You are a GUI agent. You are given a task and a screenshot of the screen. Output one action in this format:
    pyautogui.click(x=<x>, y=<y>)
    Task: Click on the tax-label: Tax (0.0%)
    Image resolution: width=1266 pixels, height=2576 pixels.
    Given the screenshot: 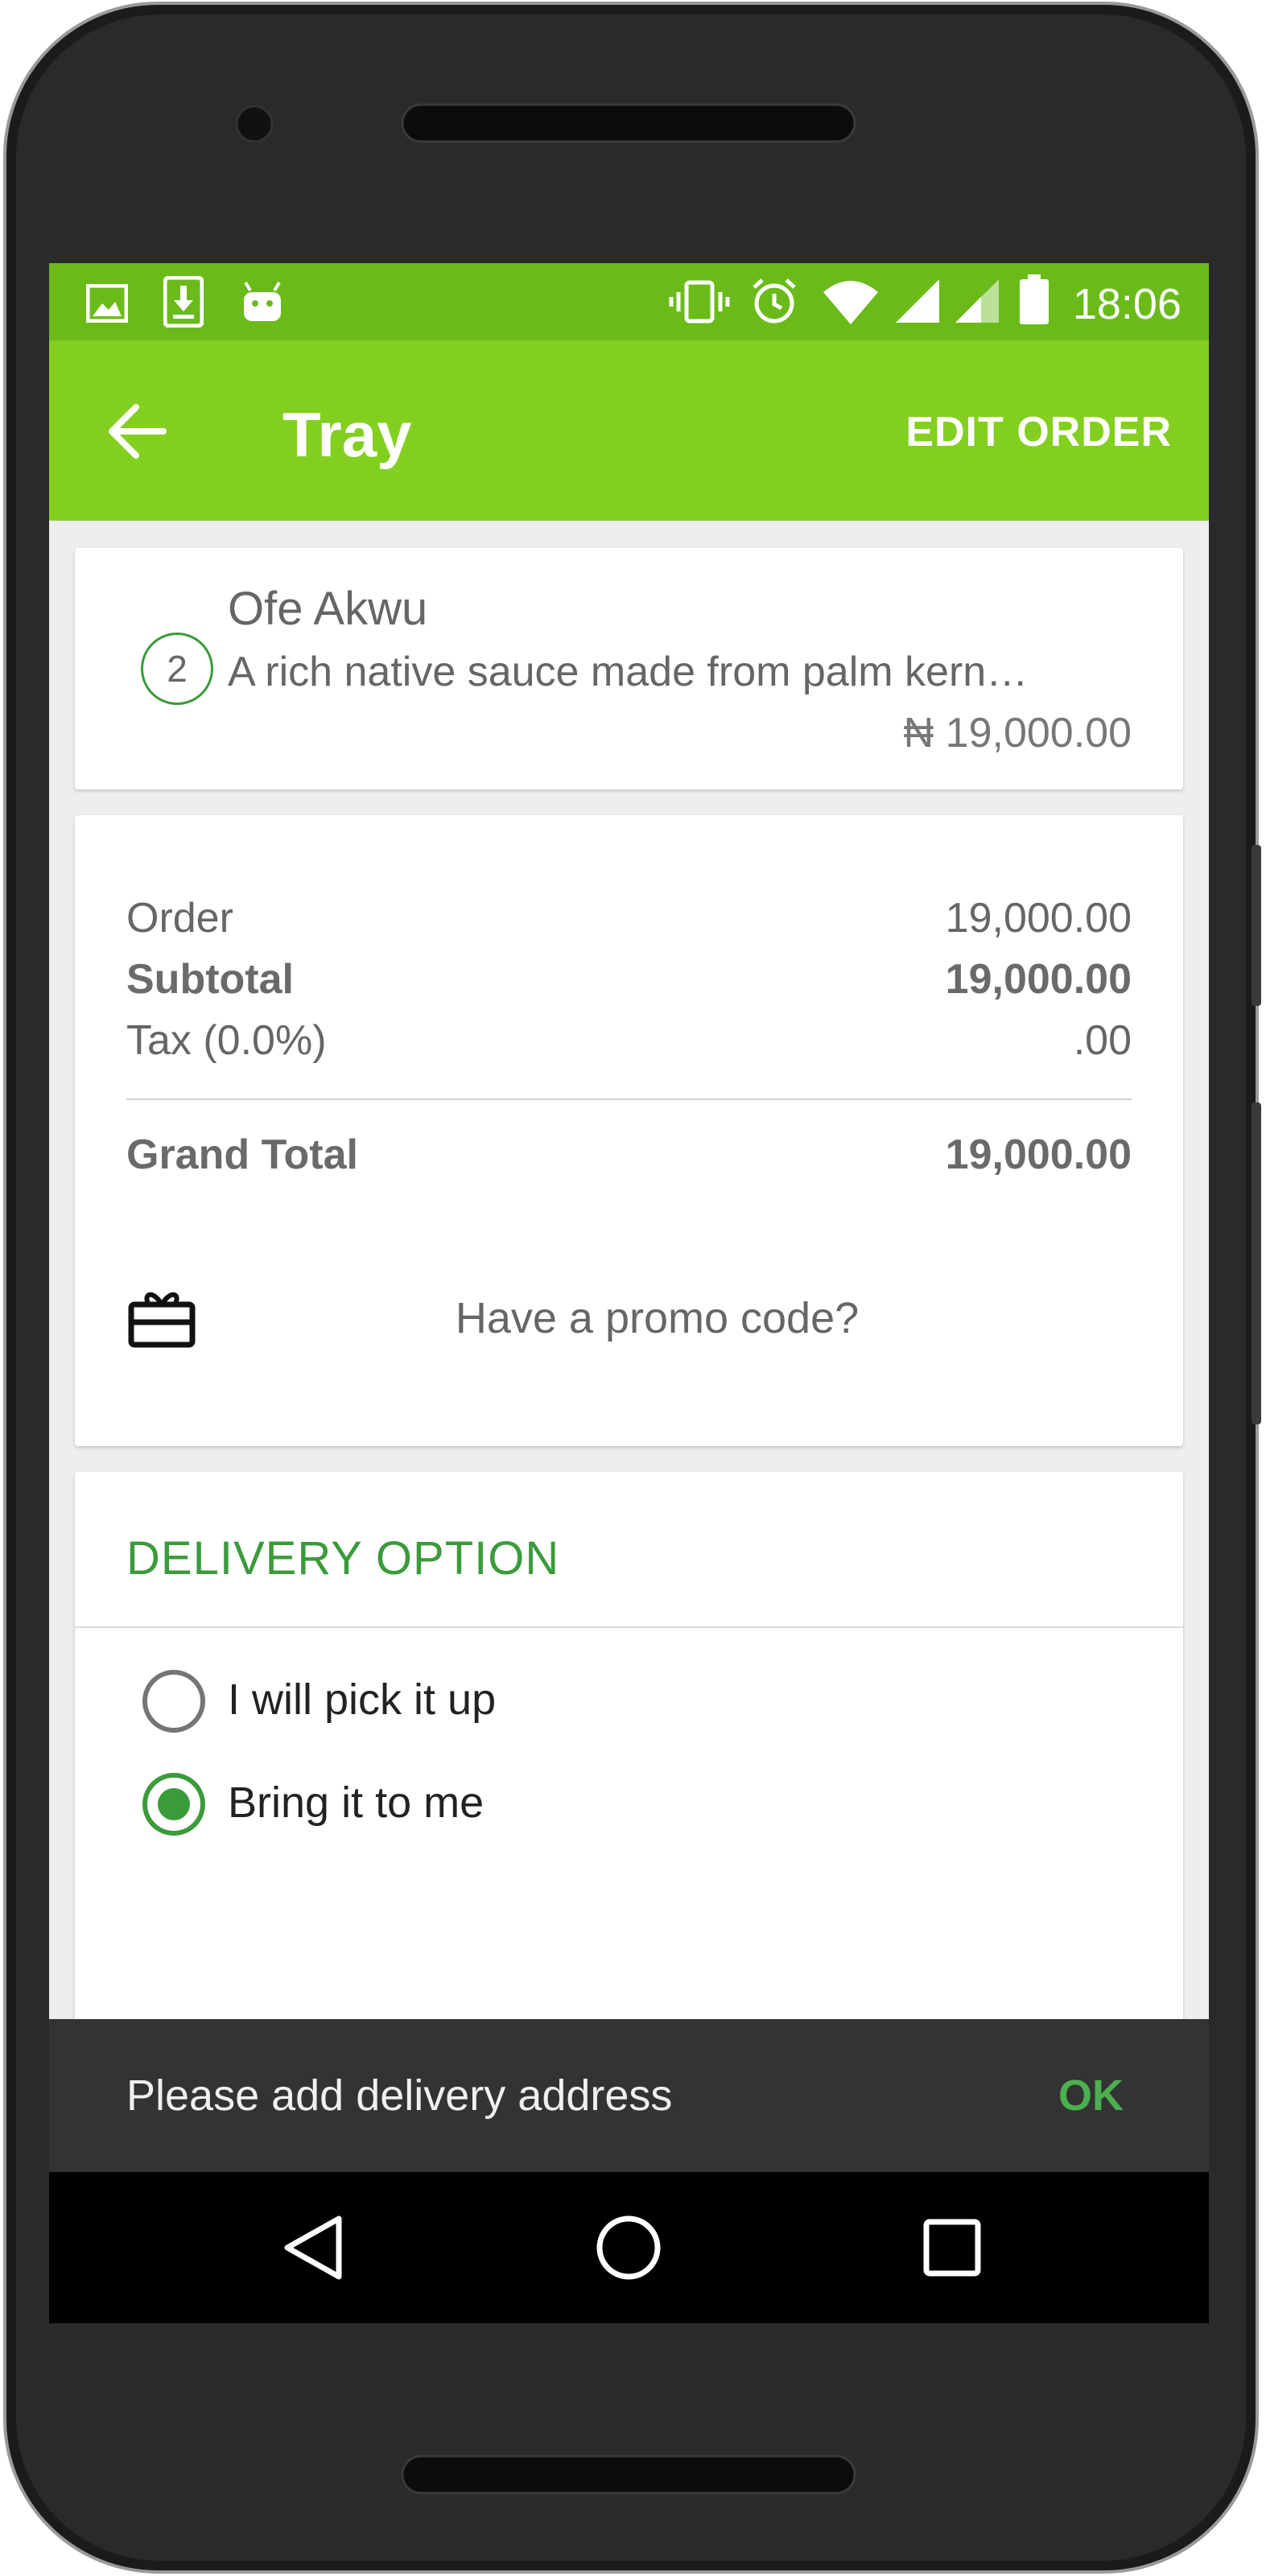 What is the action you would take?
    pyautogui.click(x=226, y=1040)
    